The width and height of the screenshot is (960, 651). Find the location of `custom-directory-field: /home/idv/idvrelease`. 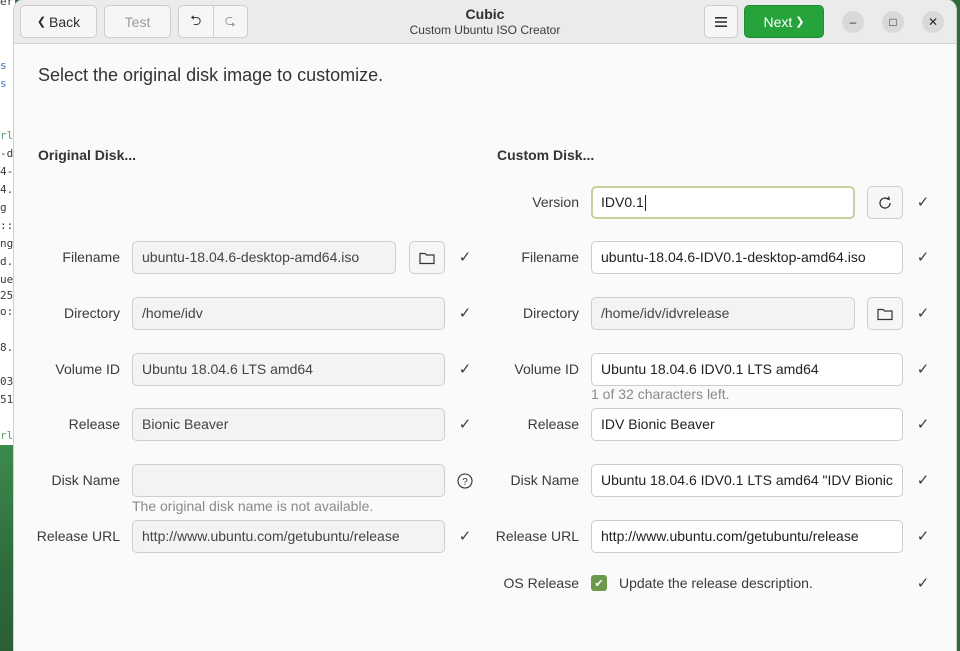

custom-directory-field: /home/idv/idvrelease is located at coordinates (723, 313).